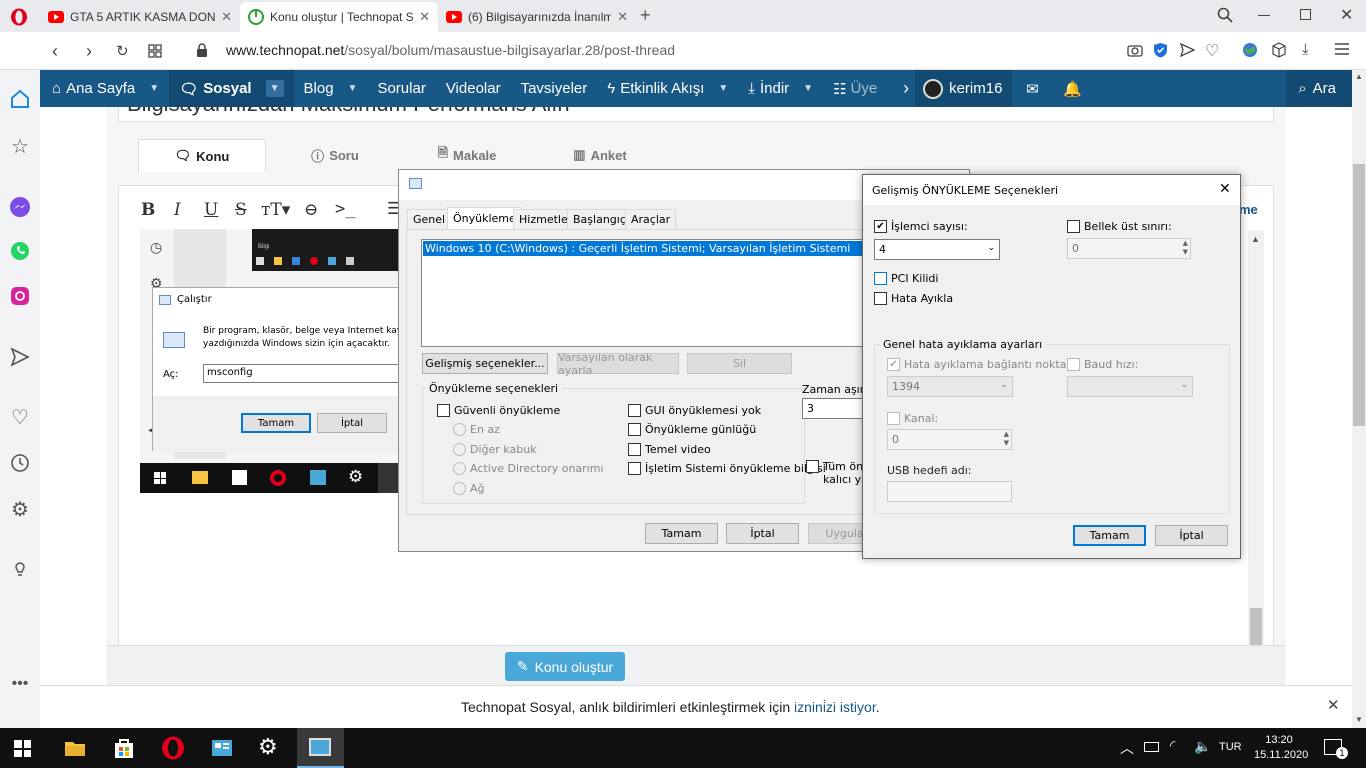 The image size is (1366, 768). What do you see at coordinates (913, 298) in the screenshot?
I see `debug-checkbox: Hata Ayıkla` at bounding box center [913, 298].